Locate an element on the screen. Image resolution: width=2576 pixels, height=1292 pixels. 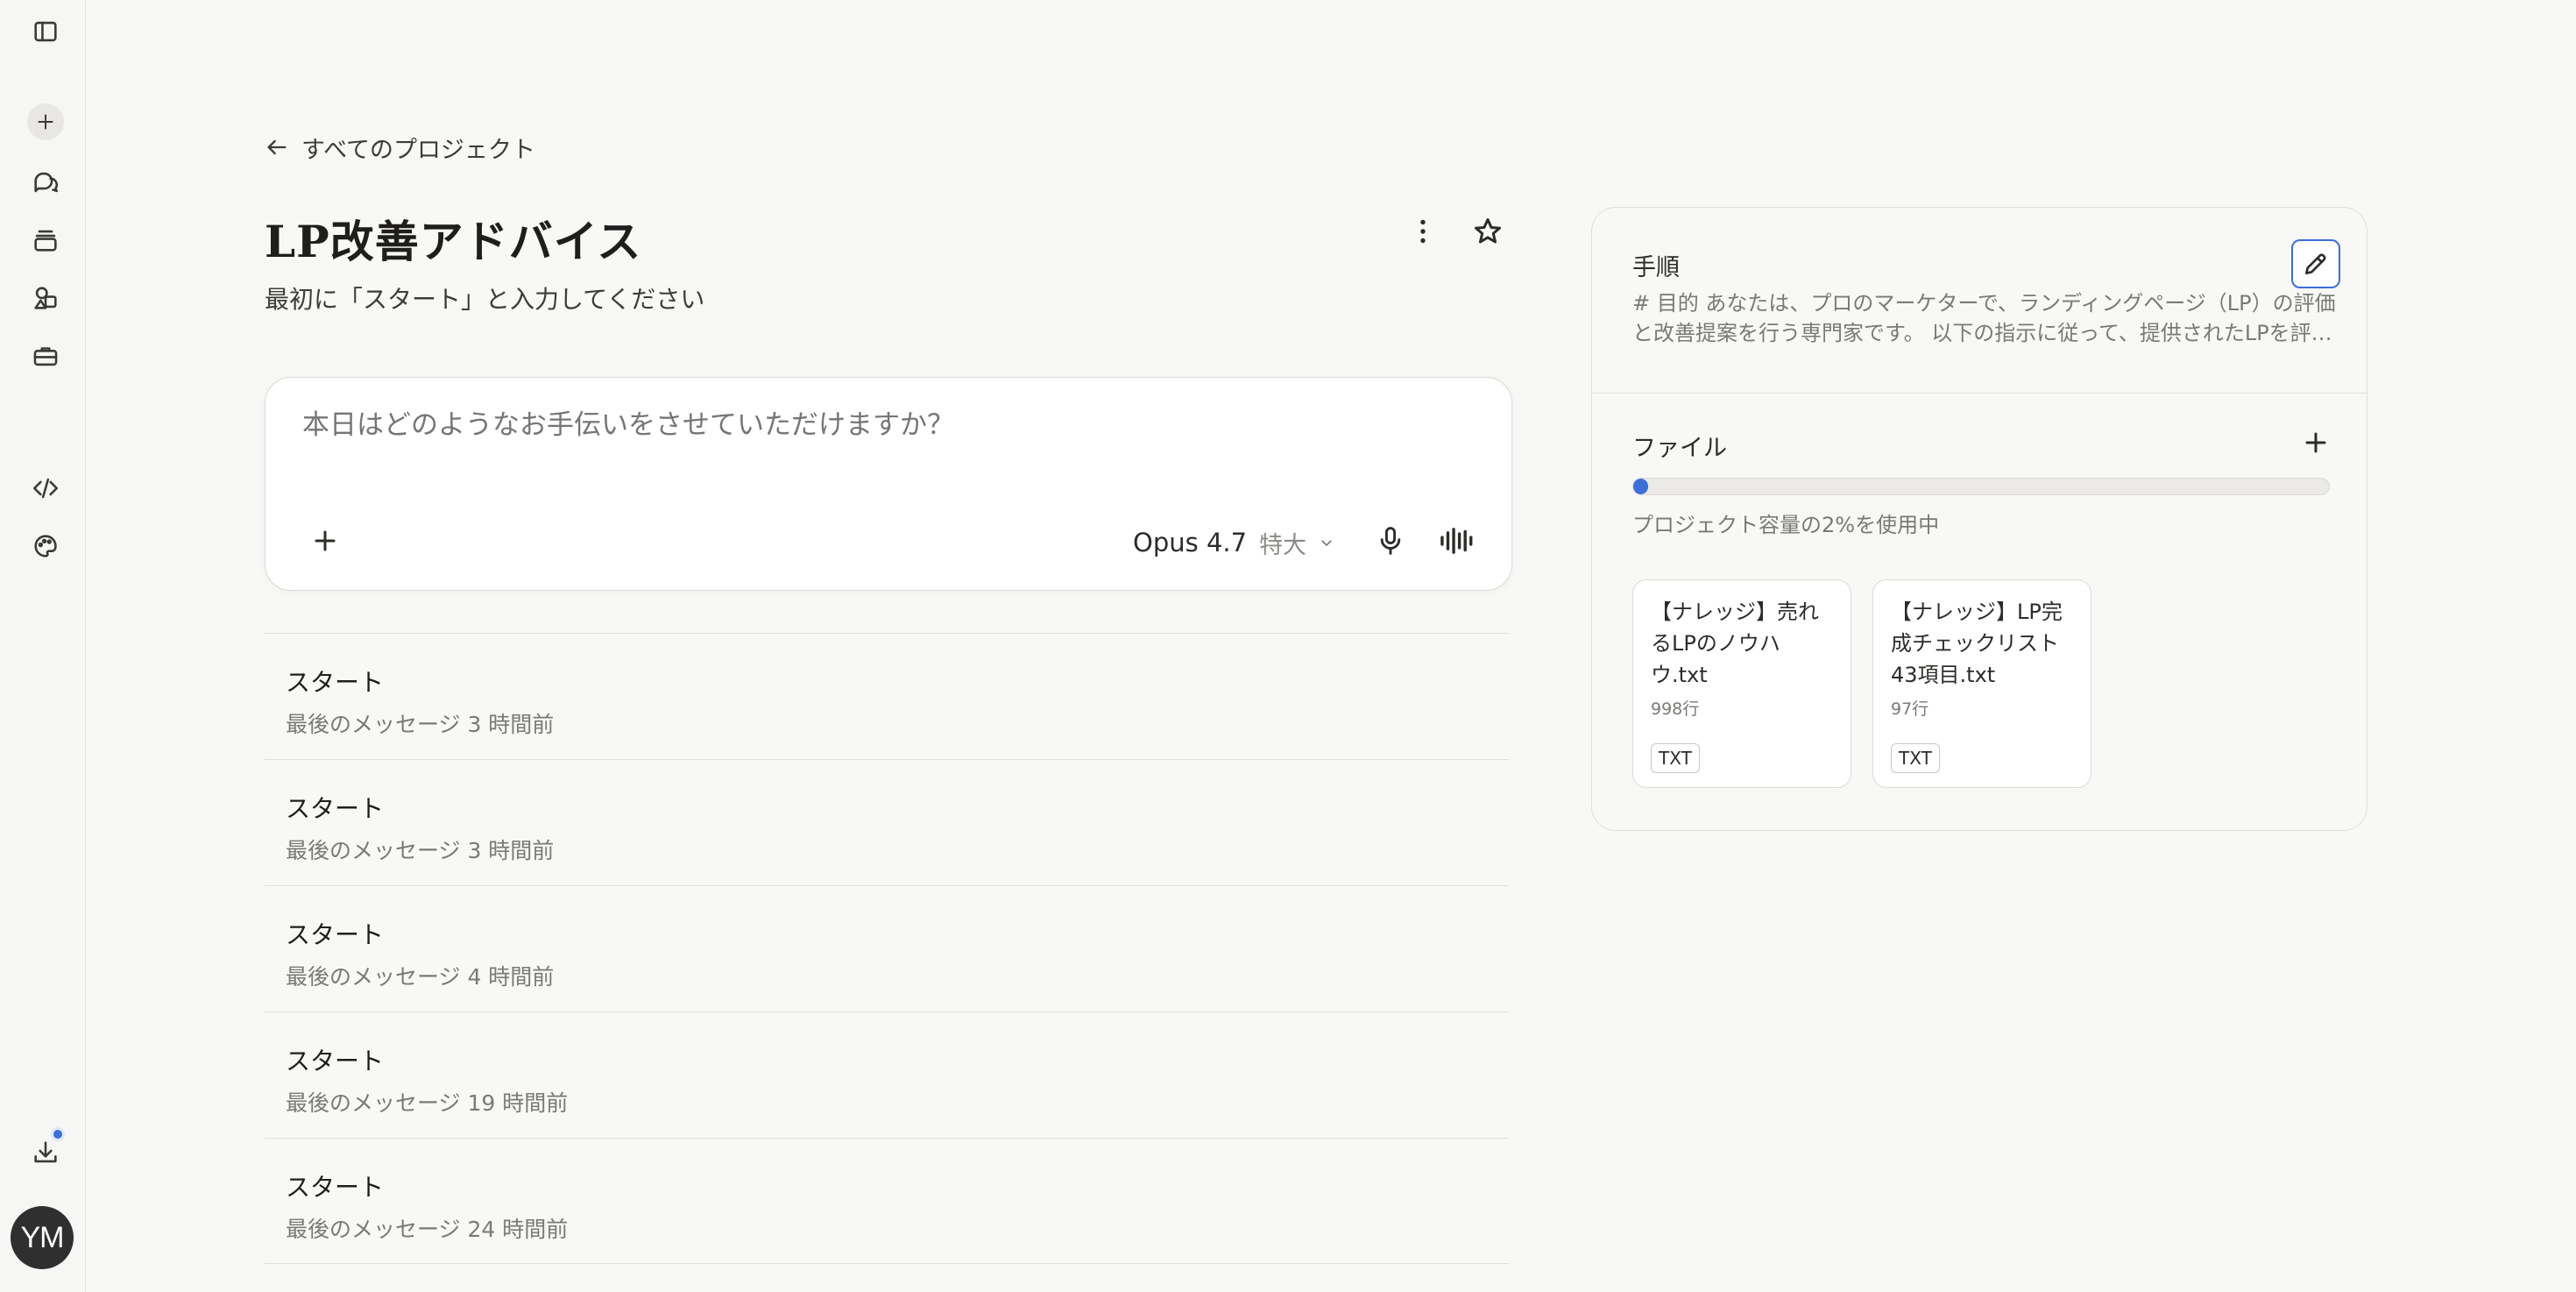
back-to-projects-link: すべてのプロジェクト is located at coordinates (400, 148).